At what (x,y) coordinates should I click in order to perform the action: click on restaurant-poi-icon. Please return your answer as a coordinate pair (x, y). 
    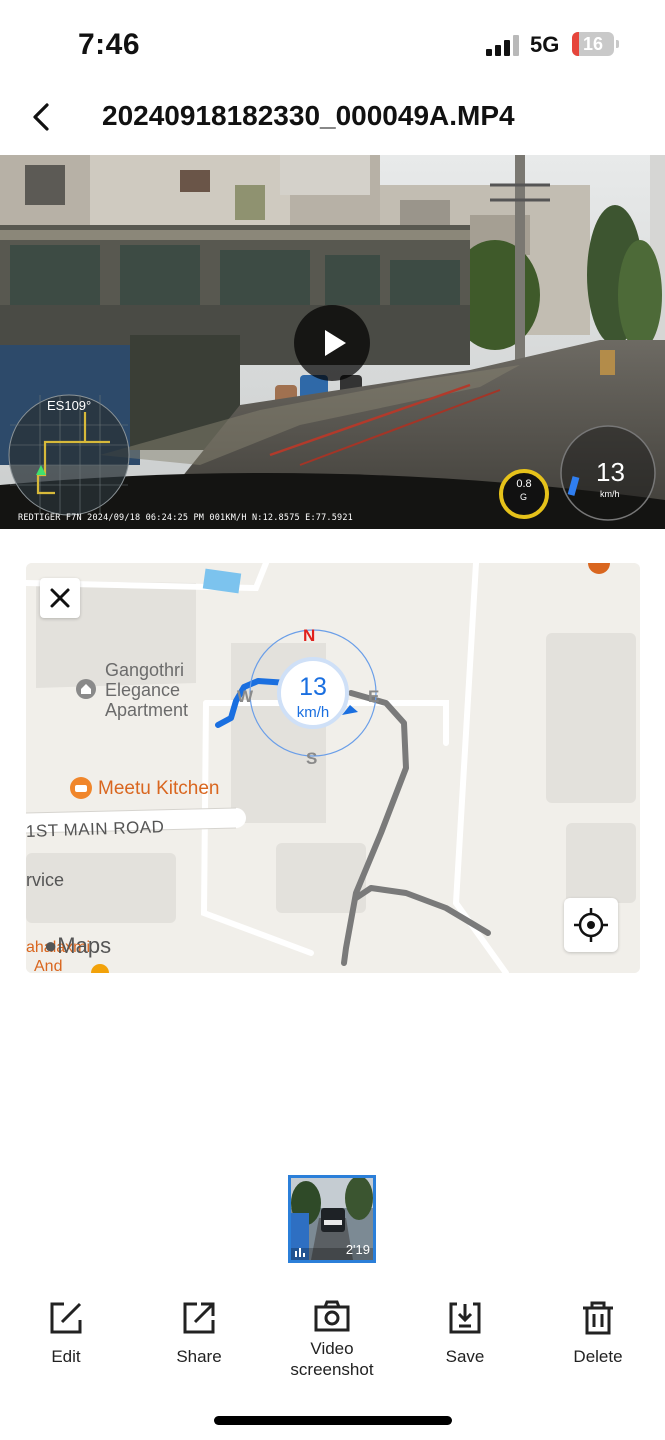
    Looking at the image, I should click on (81, 788).